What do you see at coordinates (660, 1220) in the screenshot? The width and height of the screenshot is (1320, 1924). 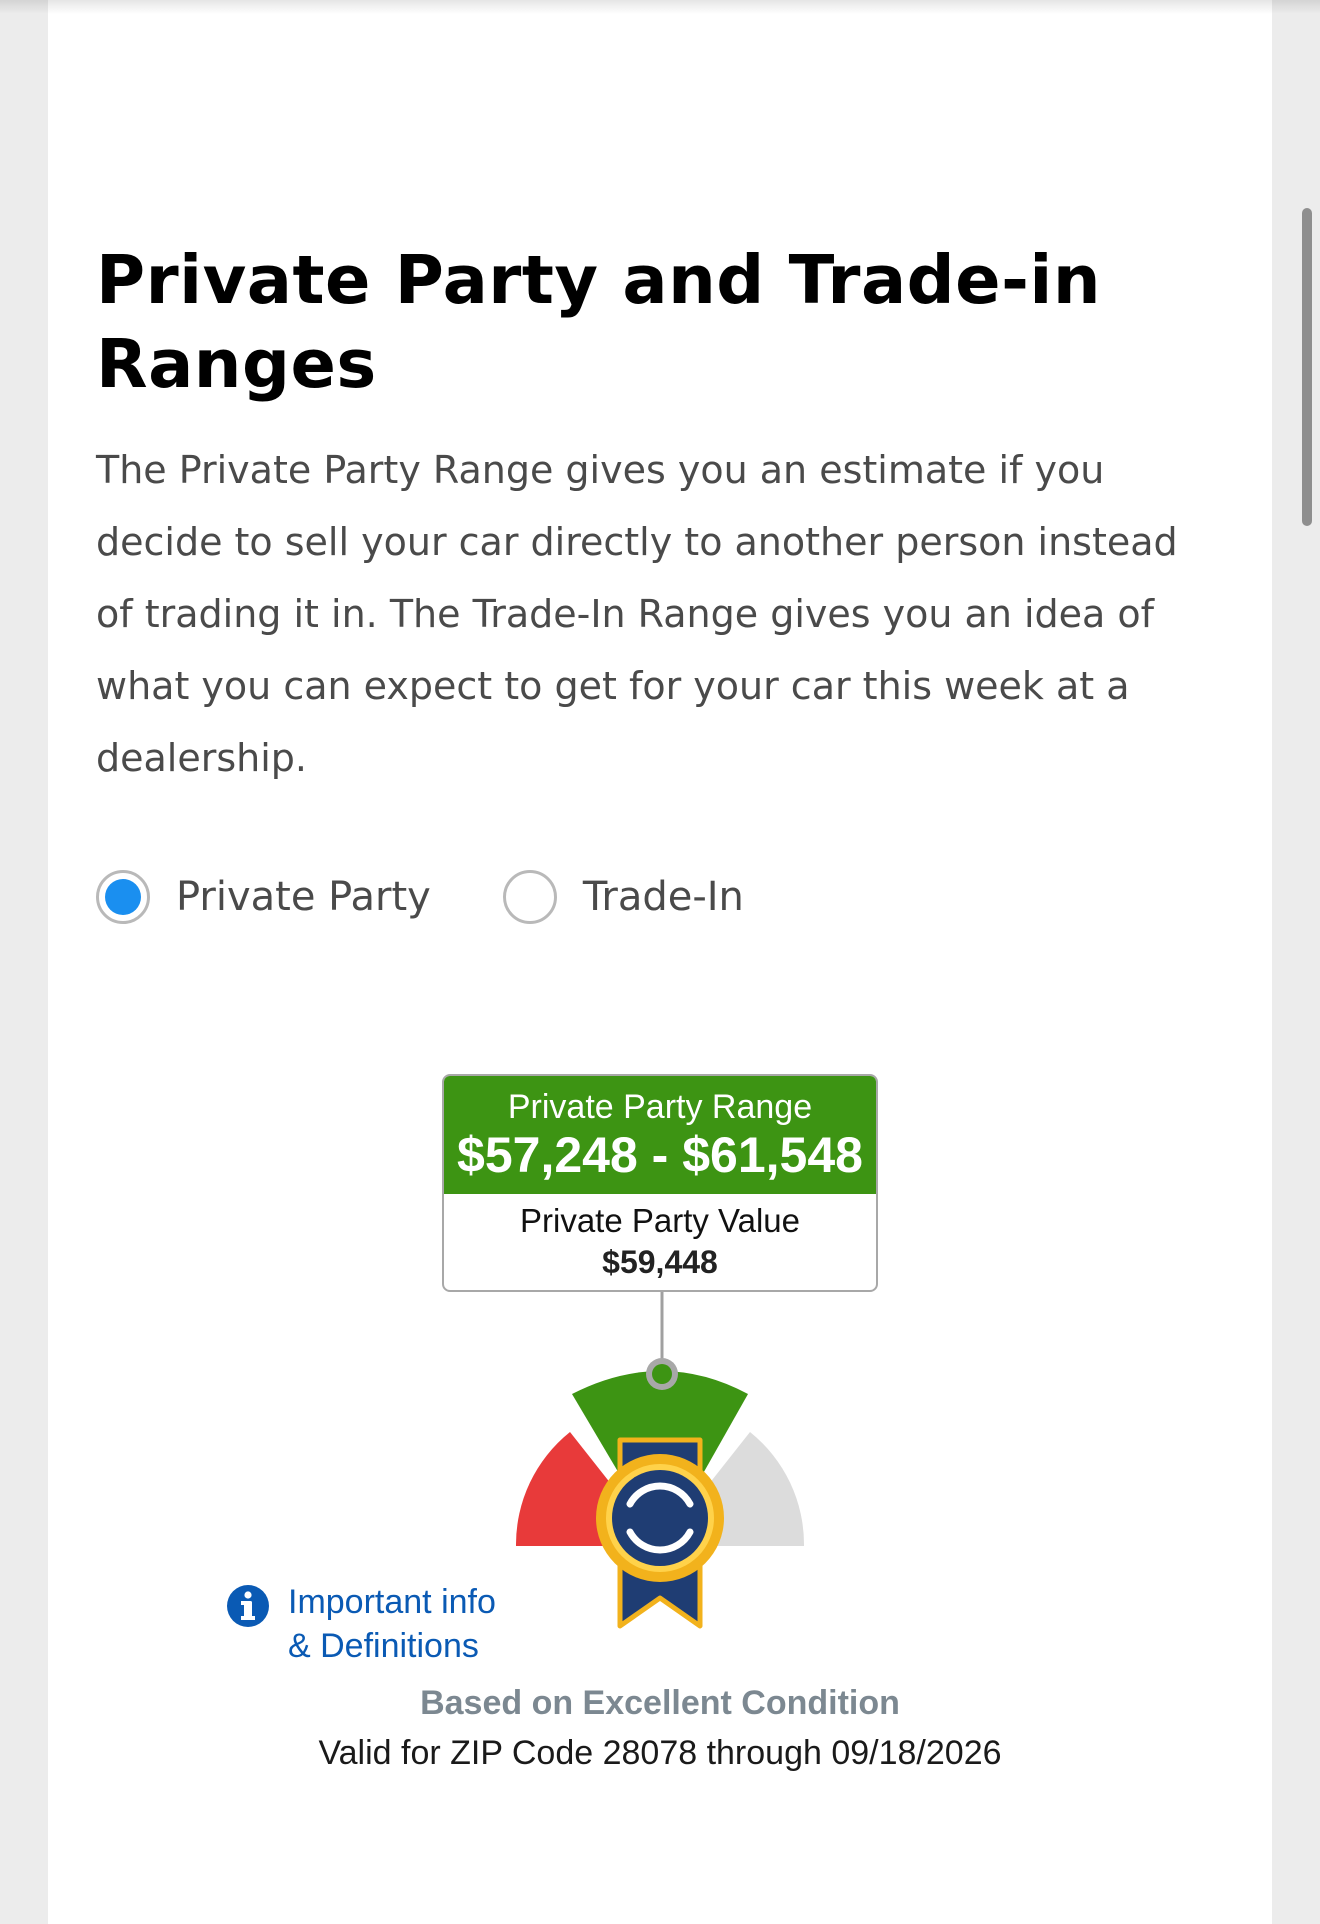 I see `value-title: Private Party Value` at bounding box center [660, 1220].